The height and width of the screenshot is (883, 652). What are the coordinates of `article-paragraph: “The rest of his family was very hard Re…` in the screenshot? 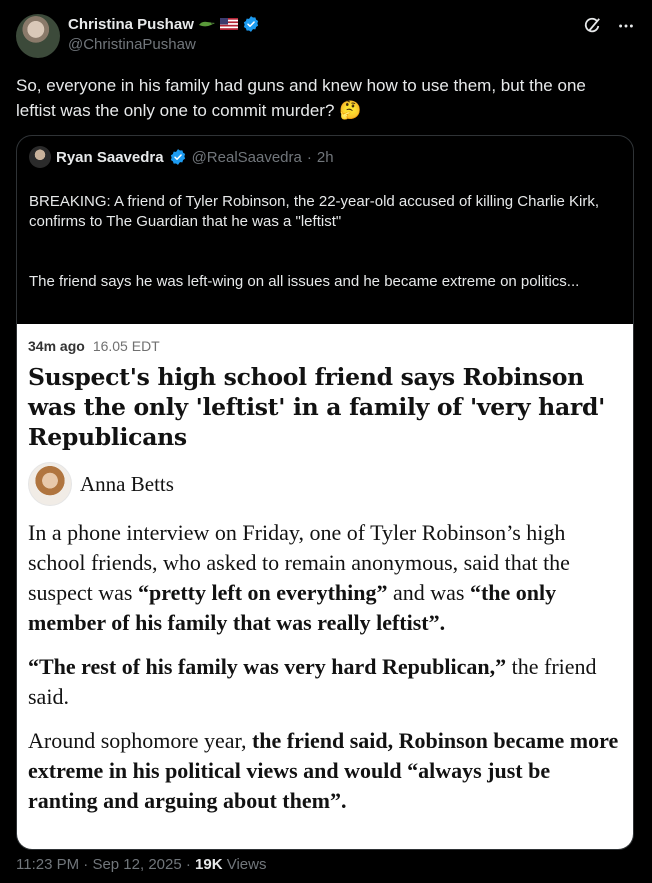 It's located at (324, 682).